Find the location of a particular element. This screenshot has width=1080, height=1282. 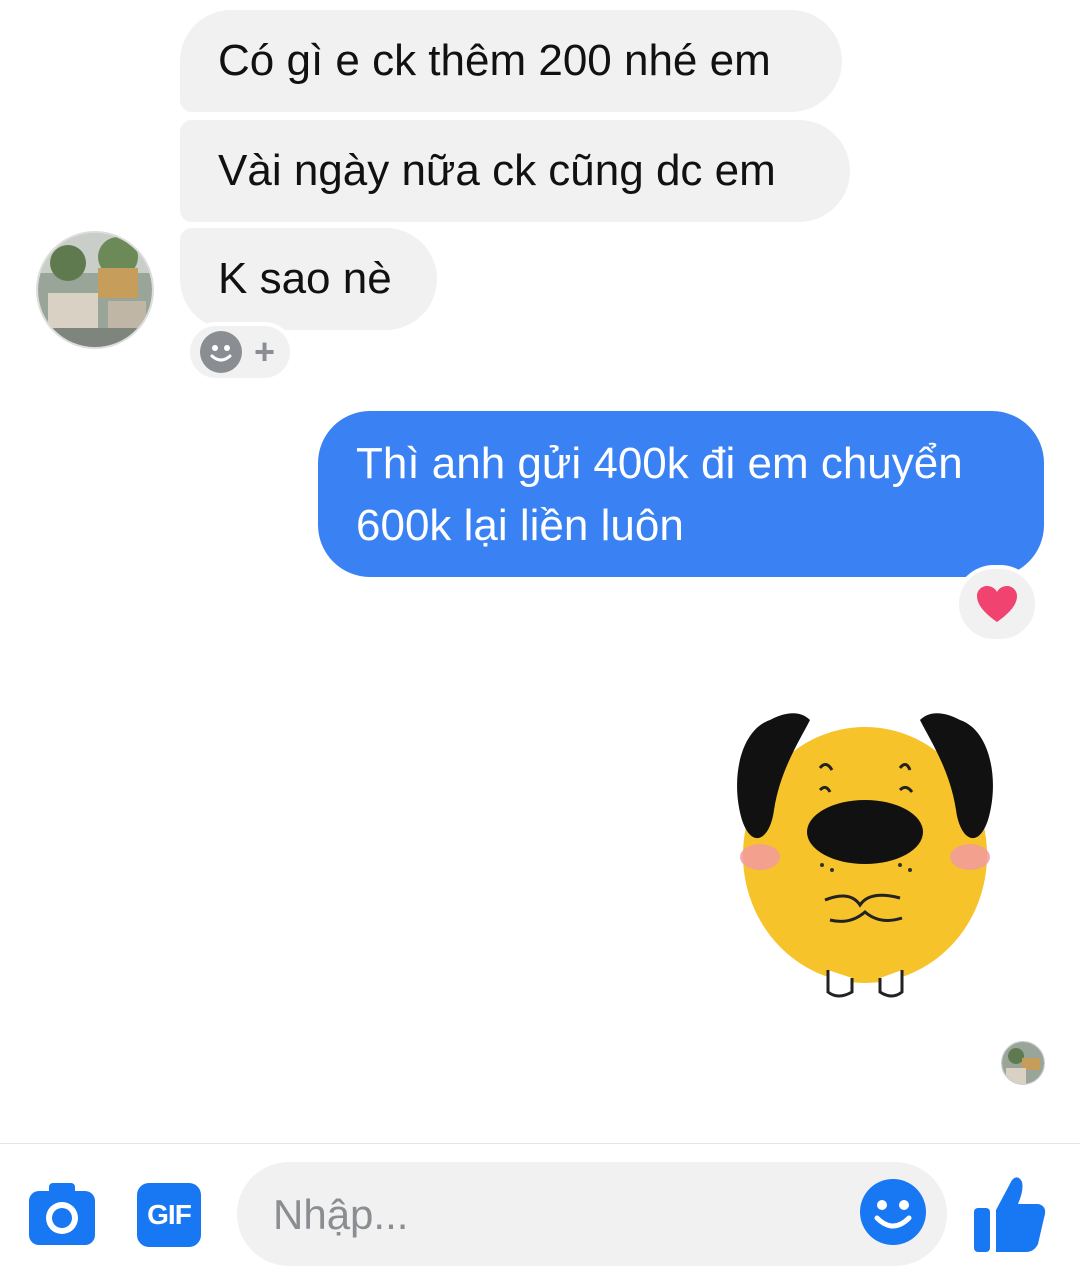

message-text: K sao nè is located at coordinates (305, 278).